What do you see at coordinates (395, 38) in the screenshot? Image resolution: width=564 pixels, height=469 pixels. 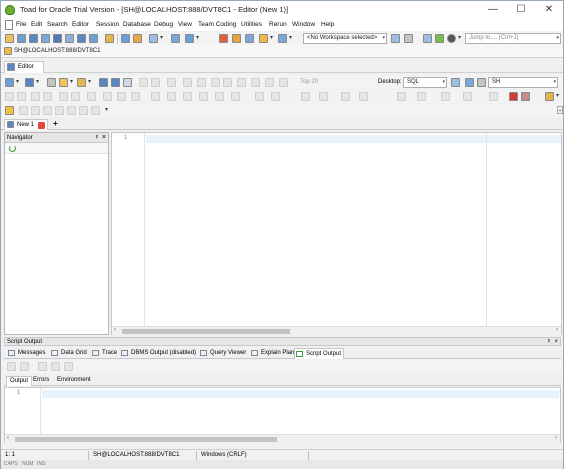 I see `workspace-icon` at bounding box center [395, 38].